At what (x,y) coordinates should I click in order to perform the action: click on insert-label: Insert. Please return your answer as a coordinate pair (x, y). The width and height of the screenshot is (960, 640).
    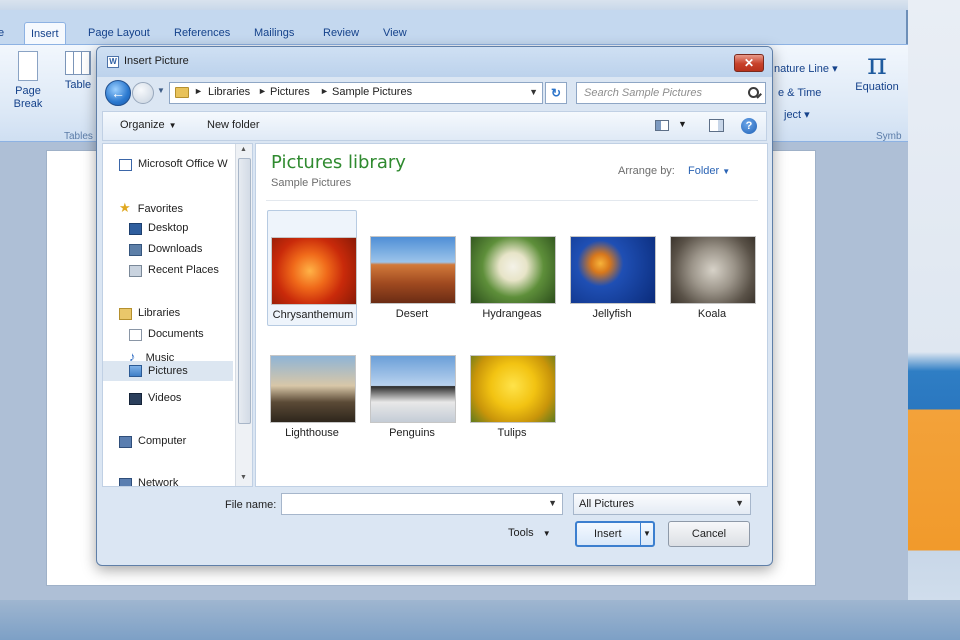
    Looking at the image, I should click on (608, 534).